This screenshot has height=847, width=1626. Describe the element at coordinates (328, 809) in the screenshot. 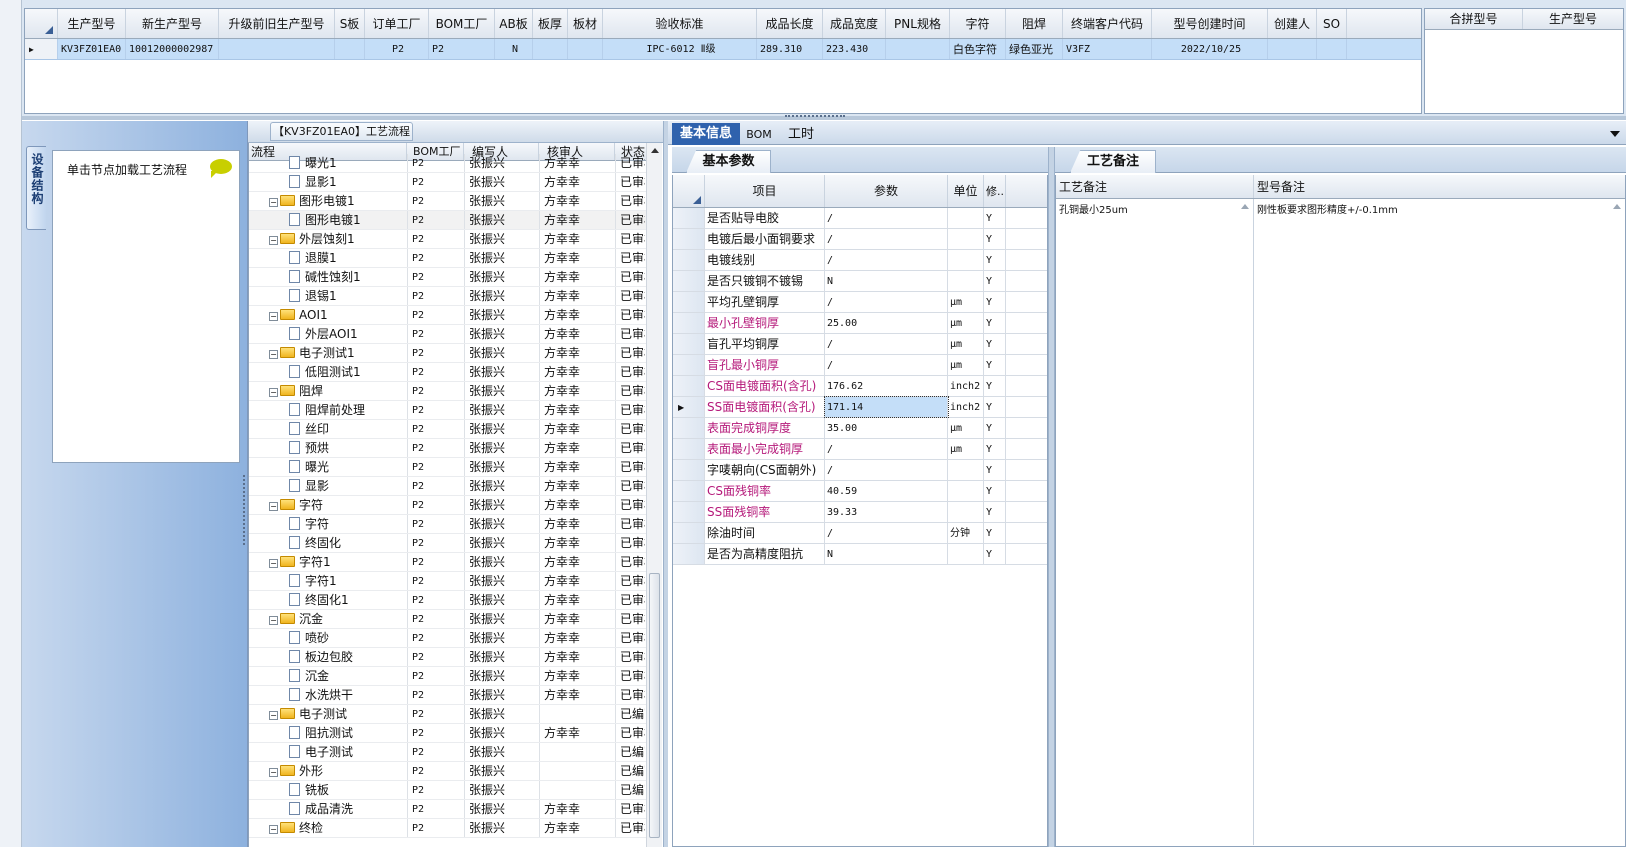

I see `tree-cell-flow: 成品清洗` at that location.